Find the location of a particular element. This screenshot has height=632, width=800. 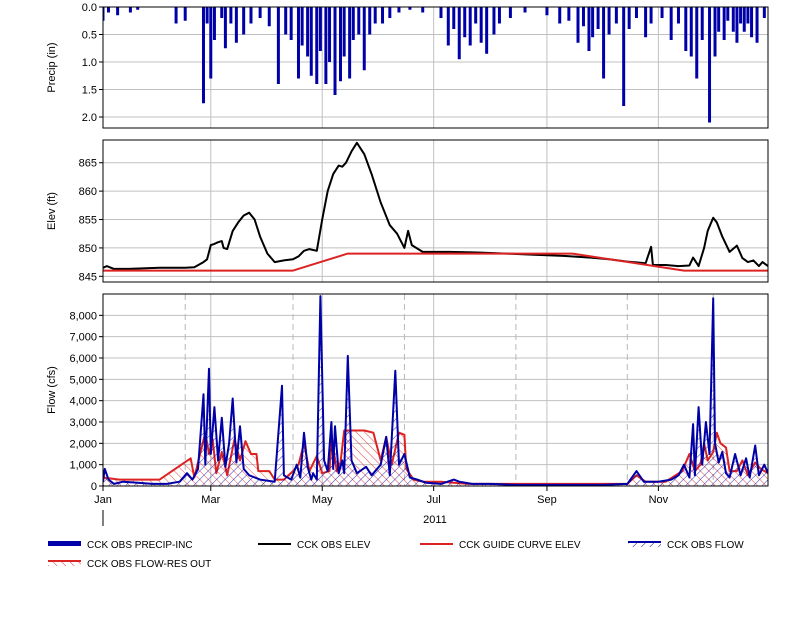

x-tick-label: Sep is located at coordinates (547, 500).